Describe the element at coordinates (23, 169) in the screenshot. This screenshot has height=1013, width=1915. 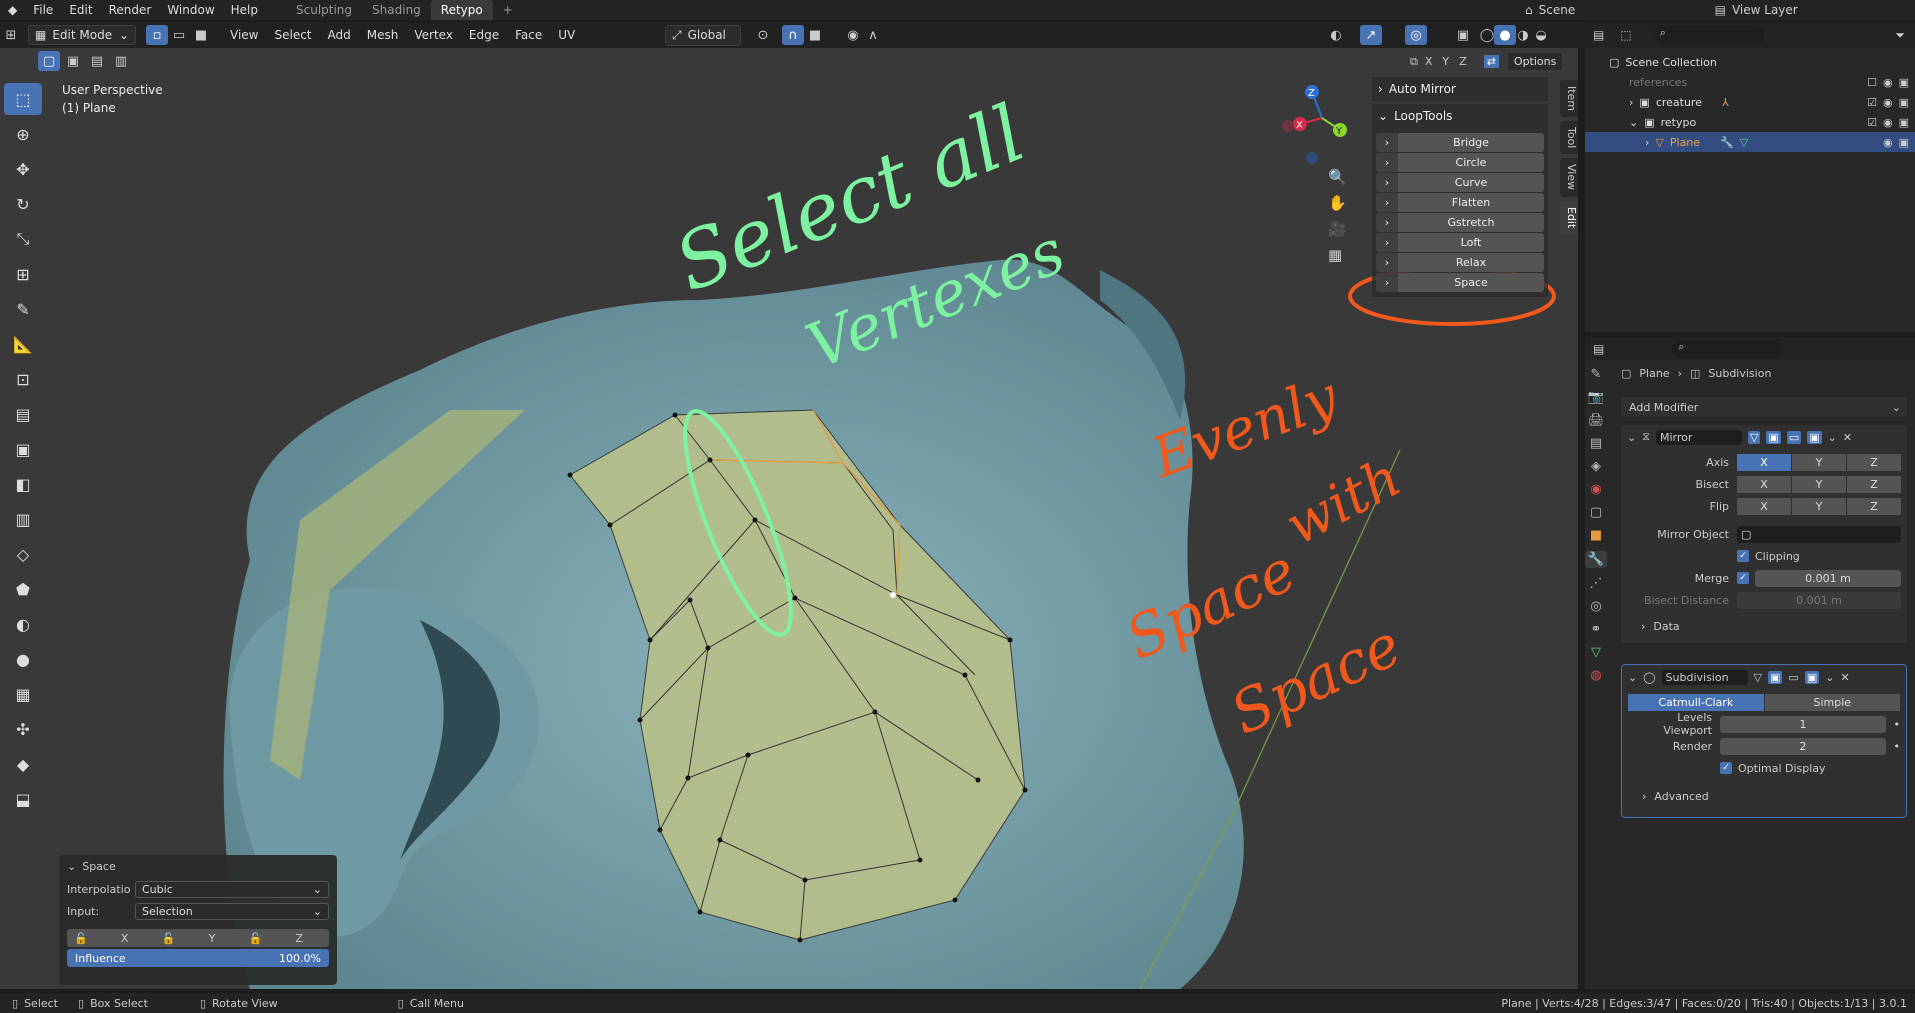
I see `move-tool-icon: ✥` at that location.